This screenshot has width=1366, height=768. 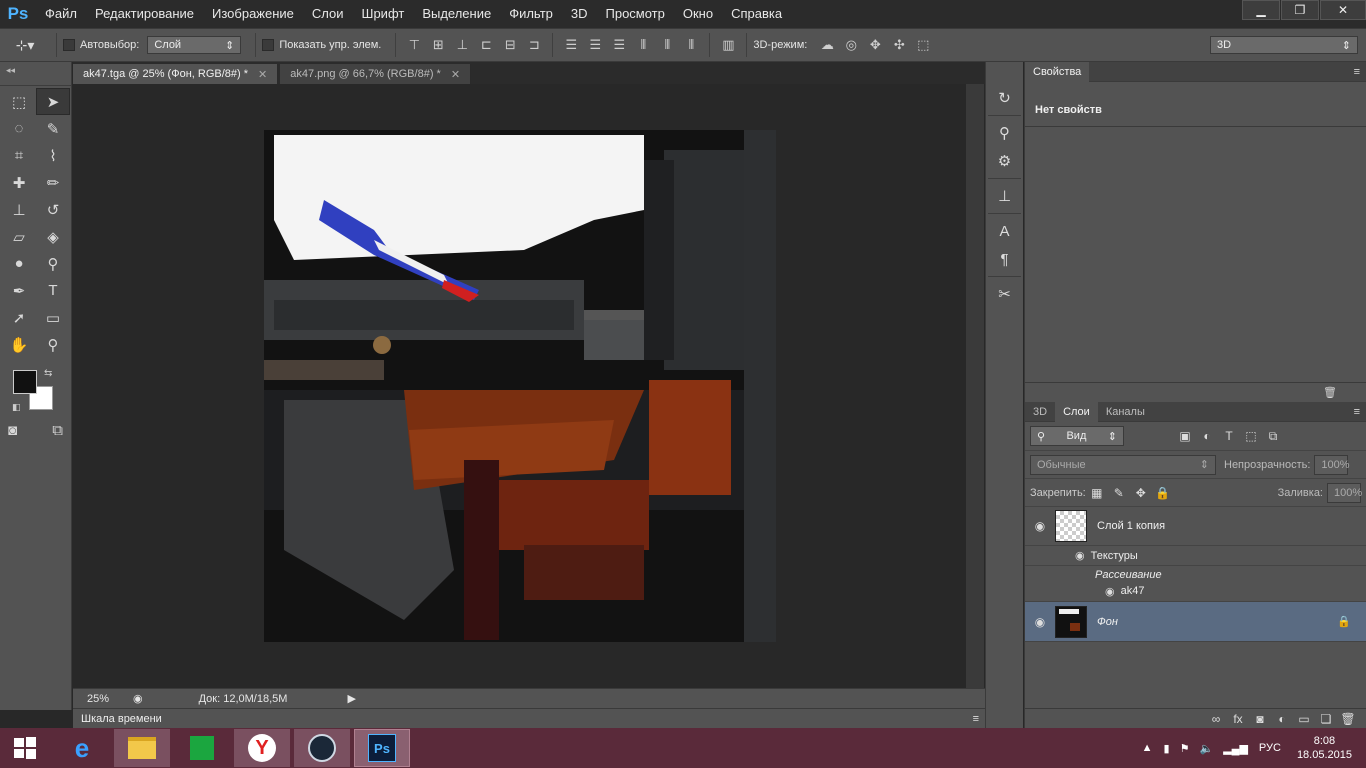 What do you see at coordinates (12, 430) in the screenshot?
I see `quick-mask-icon: ◙` at bounding box center [12, 430].